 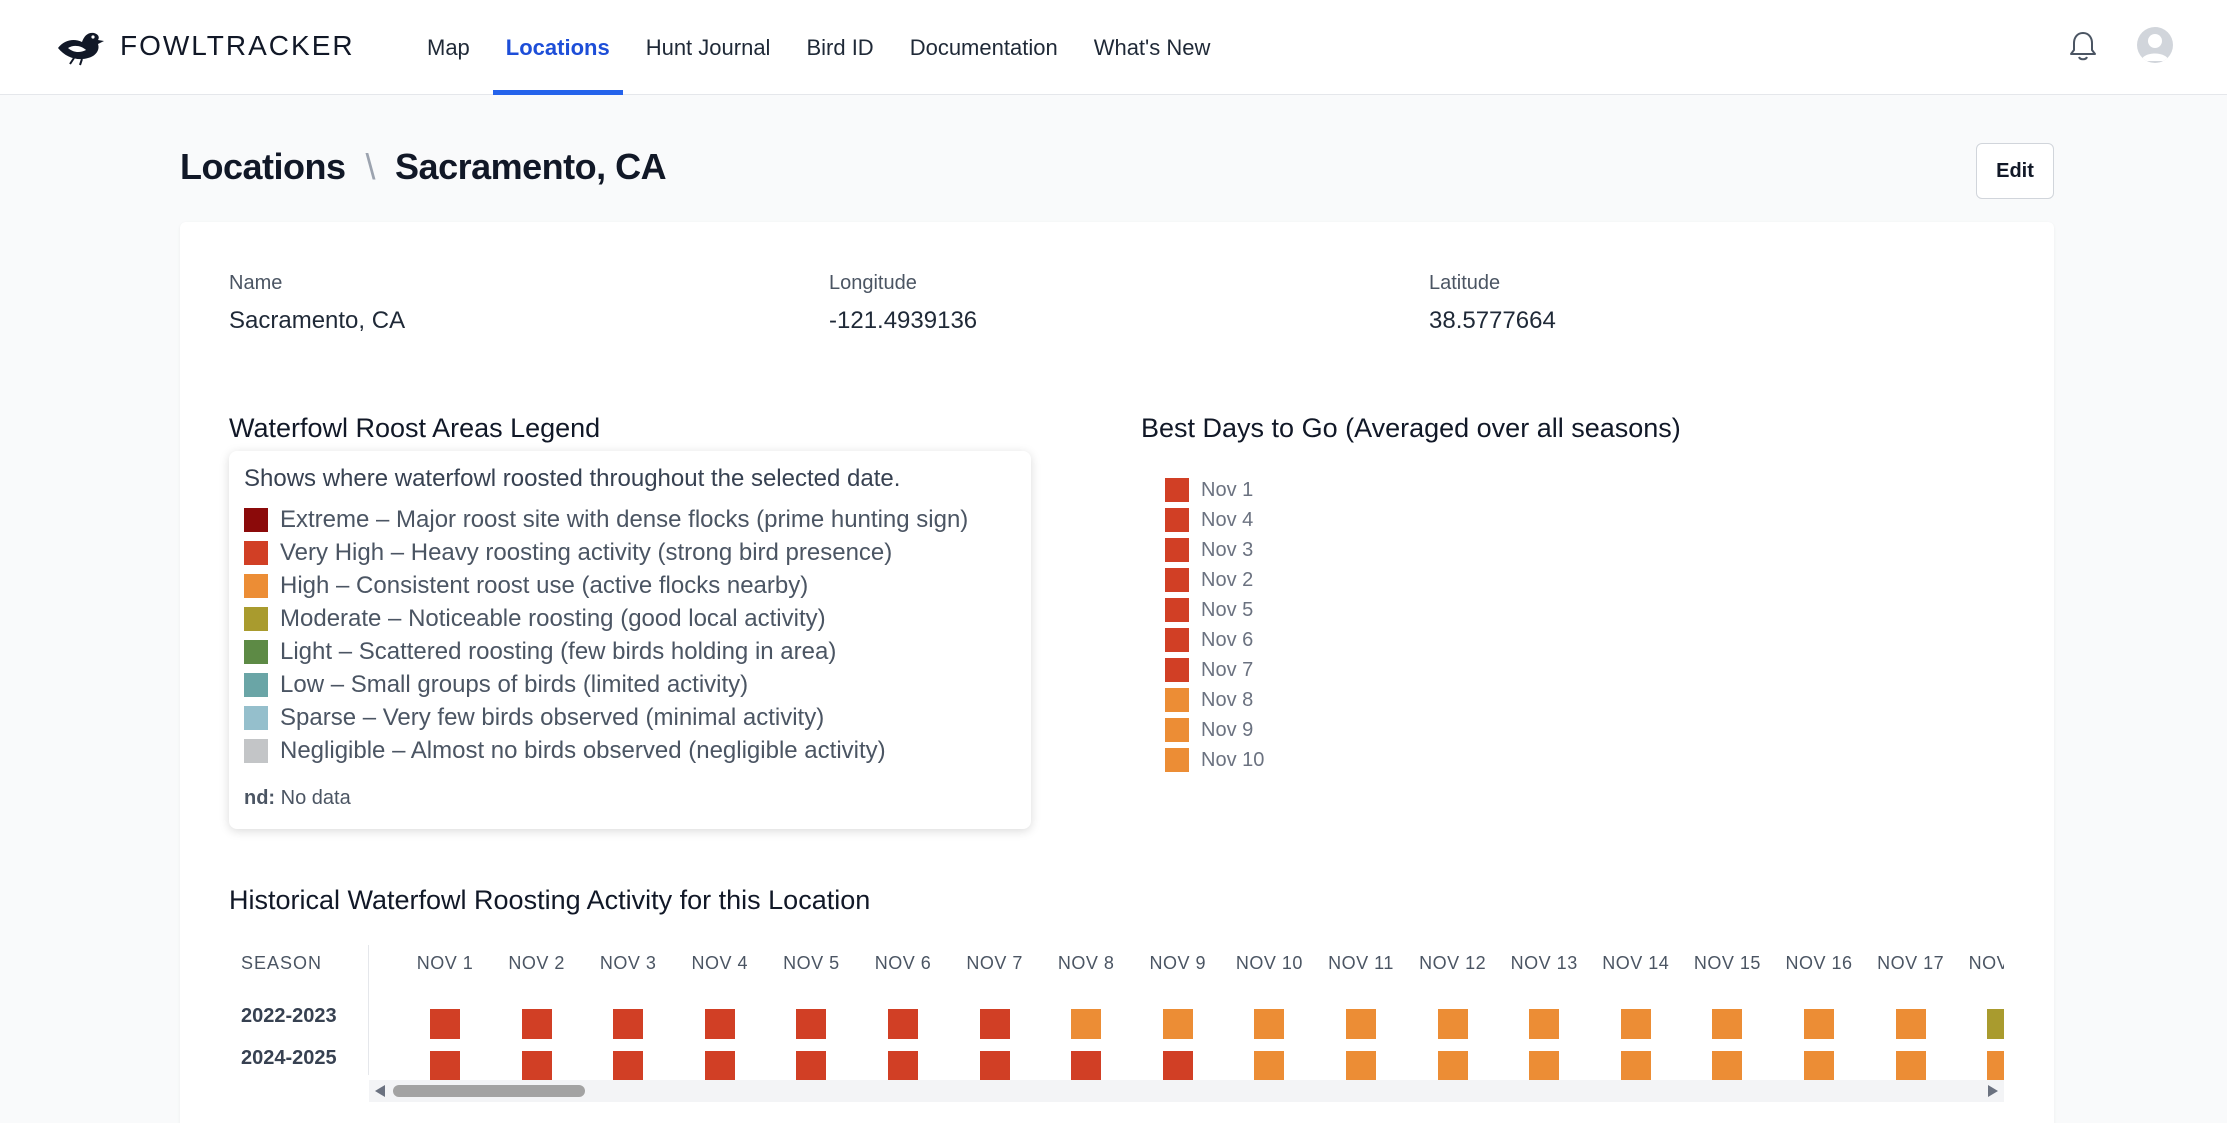 What do you see at coordinates (1492, 303) in the screenshot?
I see `latitude-field: Latitude 38.5777664` at bounding box center [1492, 303].